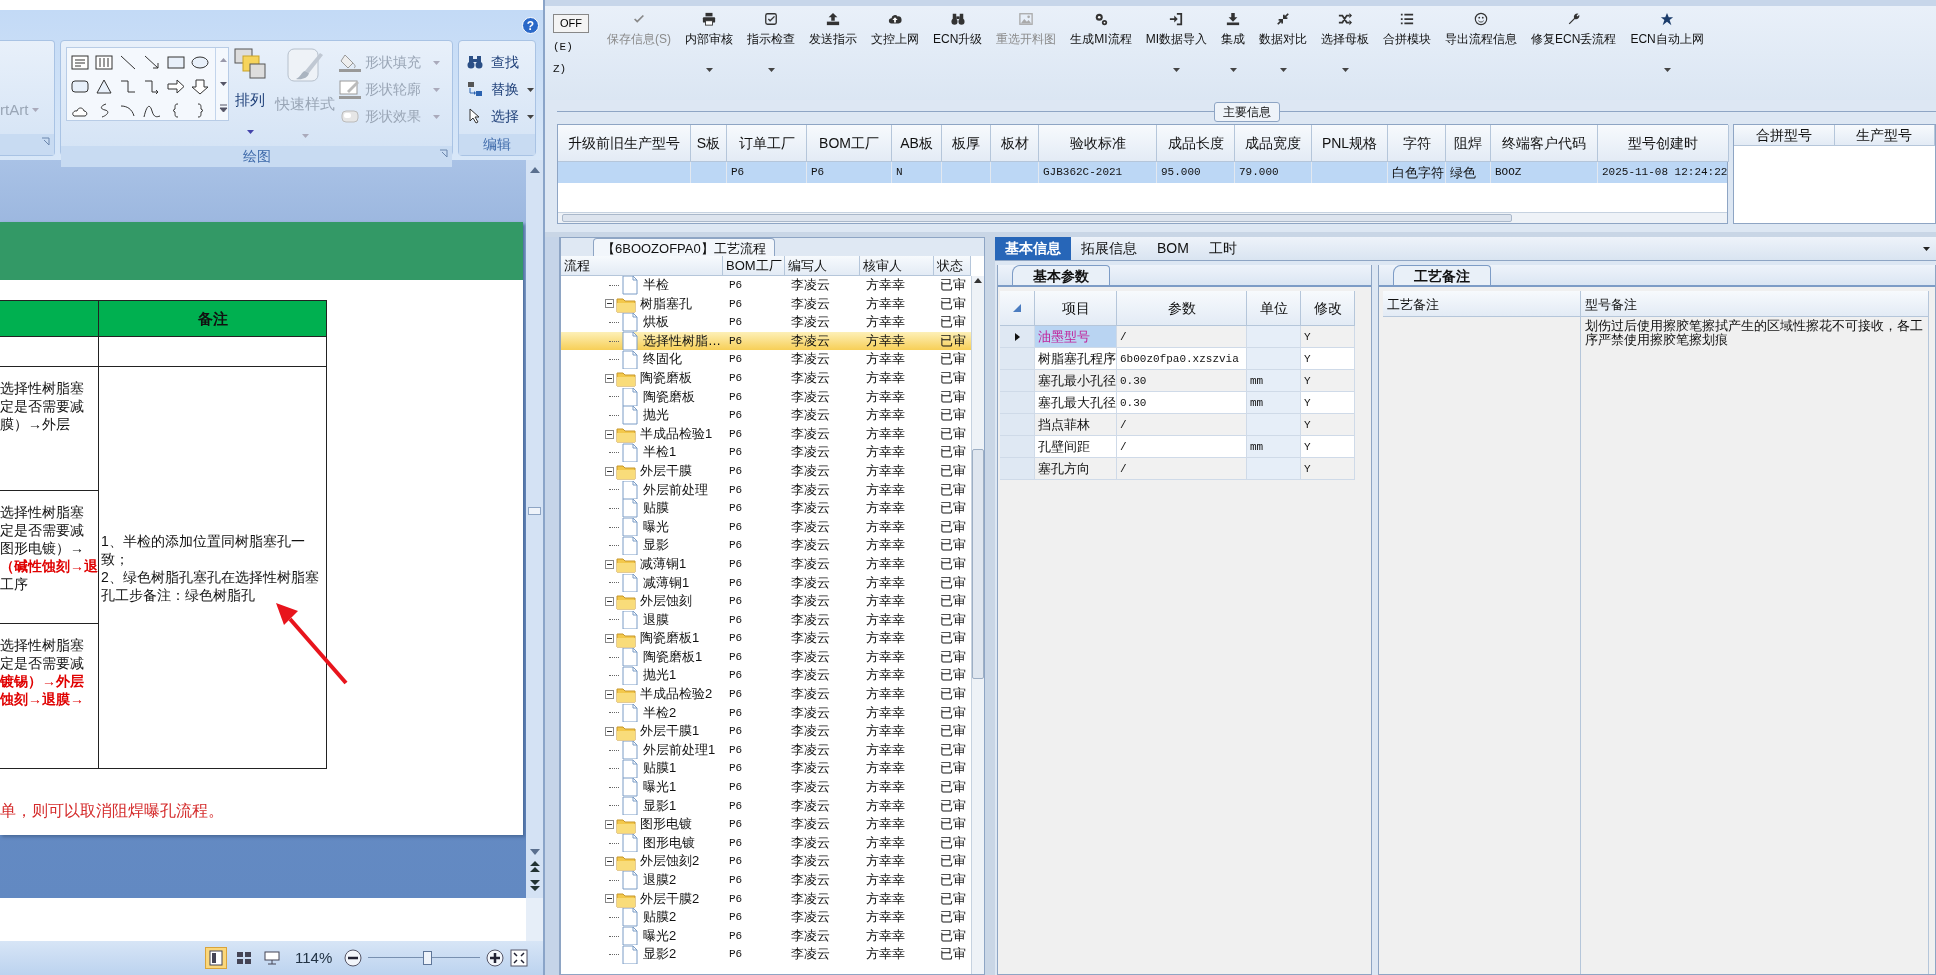 This screenshot has height=975, width=1936. Describe the element at coordinates (1015, 143) in the screenshot. I see `column-header: 板材` at that location.